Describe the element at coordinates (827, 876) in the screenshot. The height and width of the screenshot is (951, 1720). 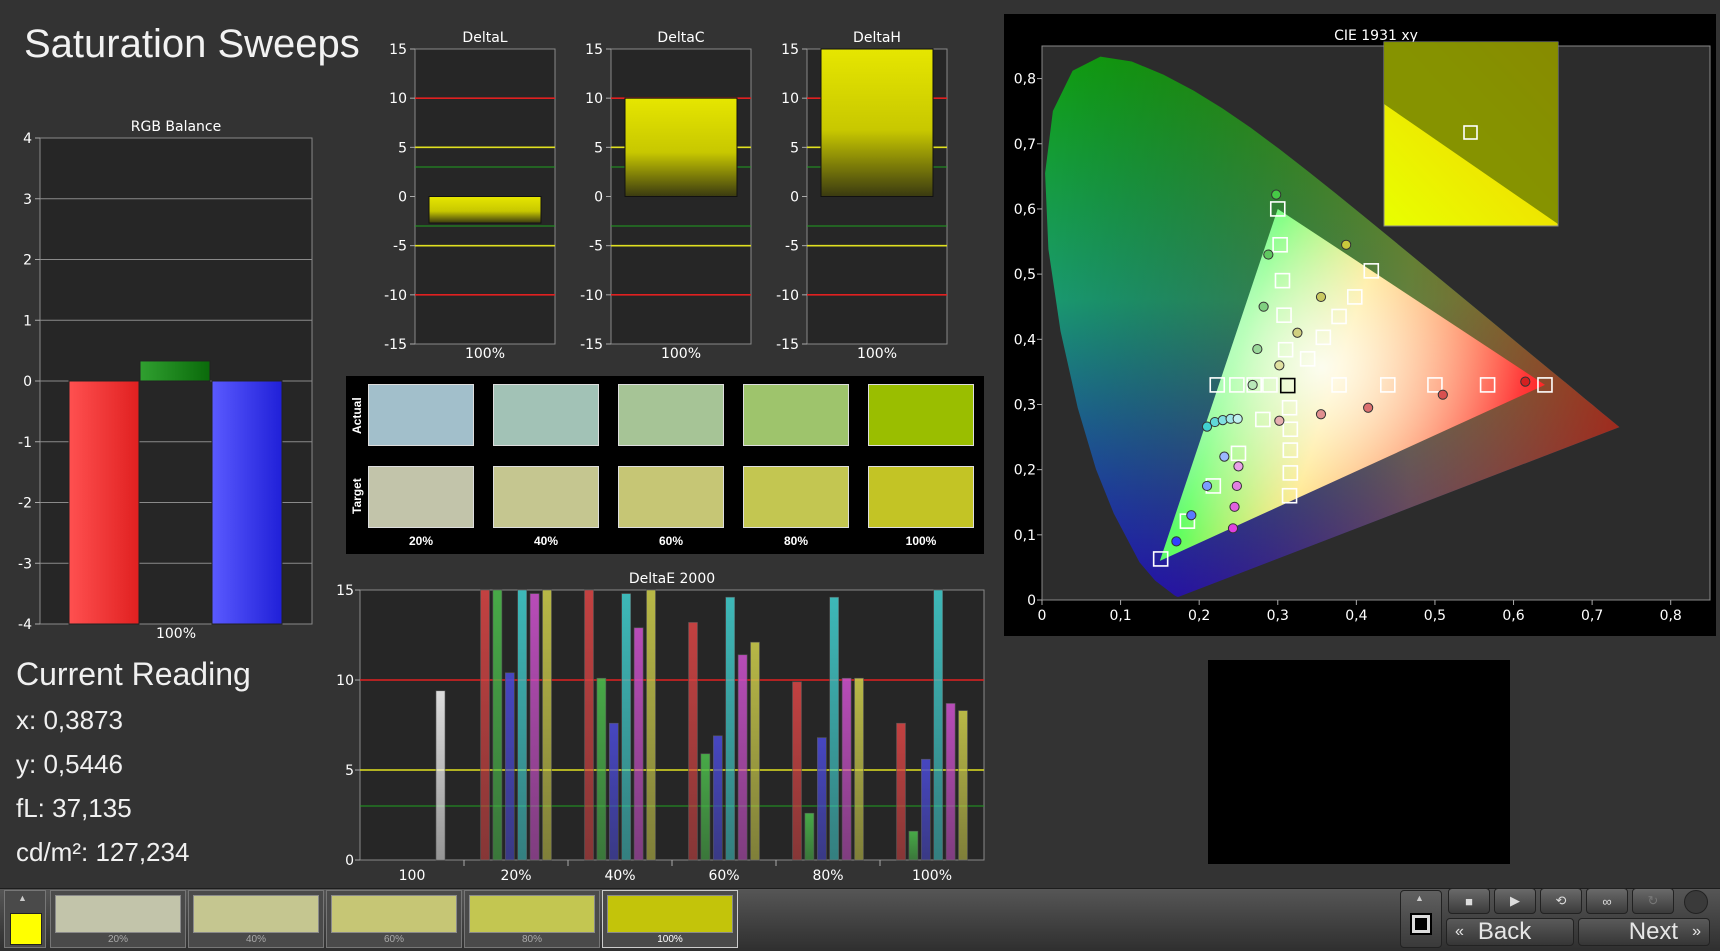
I see `x-tick-label: 80%` at that location.